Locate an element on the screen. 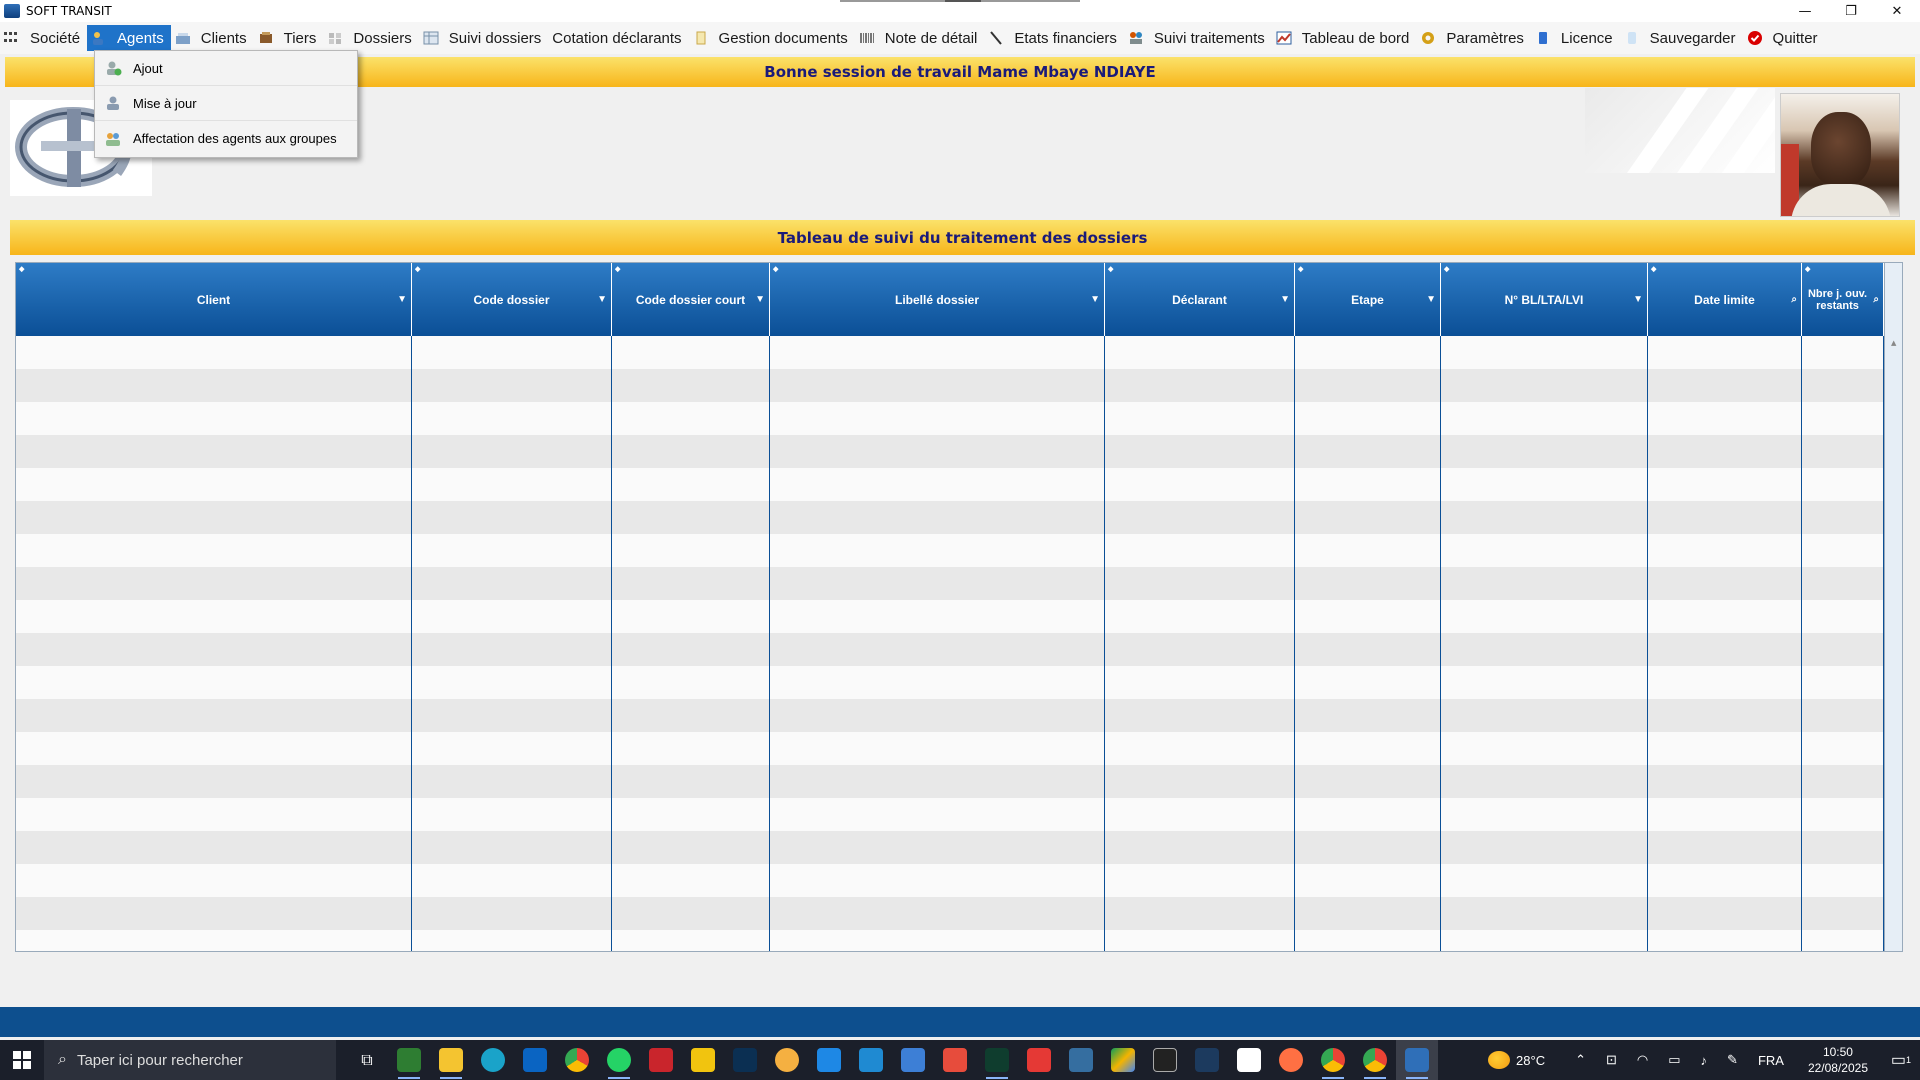  outlook-icon is located at coordinates (535, 1060).